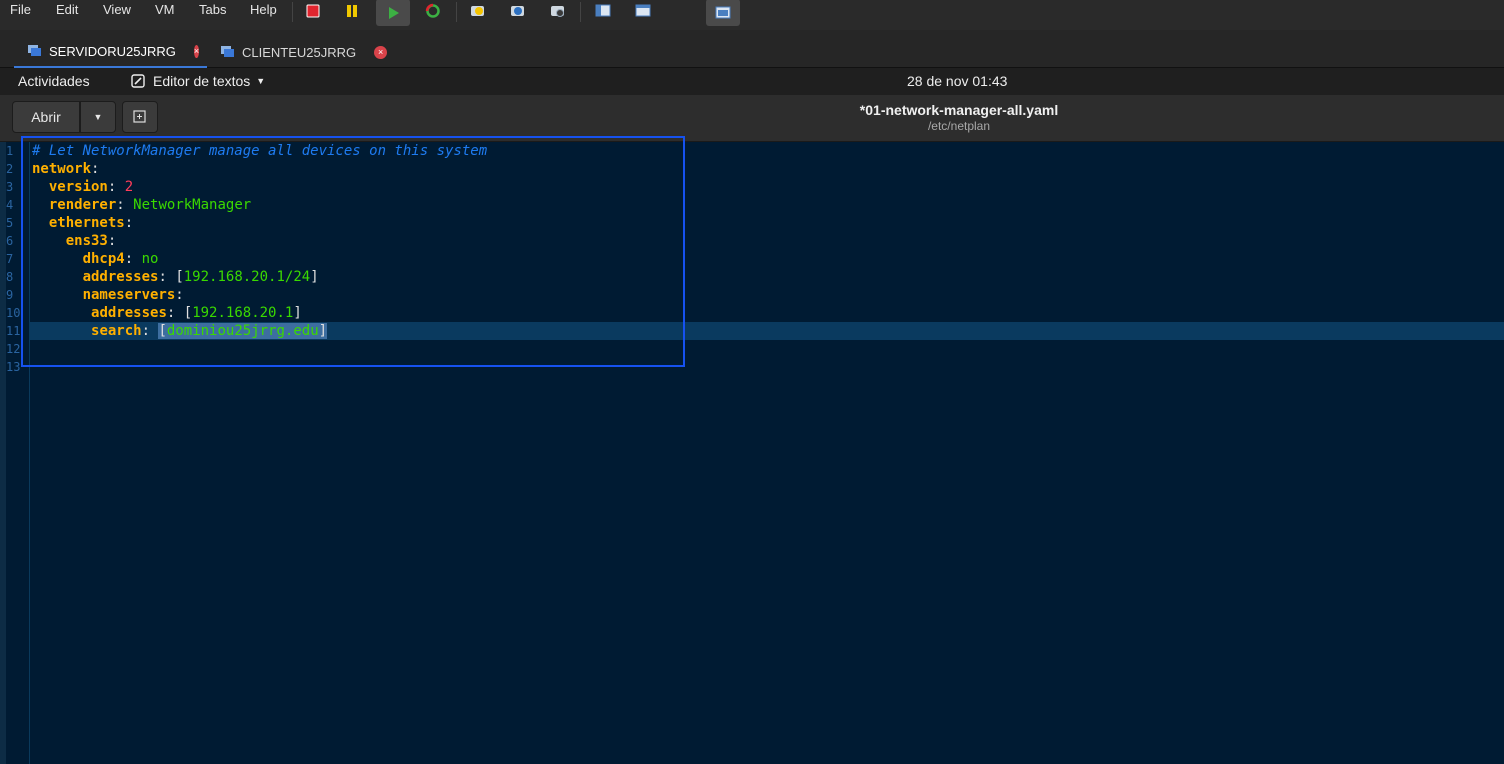 This screenshot has width=1504, height=764. What do you see at coordinates (13, 349) in the screenshot?
I see `line-number: 12` at bounding box center [13, 349].